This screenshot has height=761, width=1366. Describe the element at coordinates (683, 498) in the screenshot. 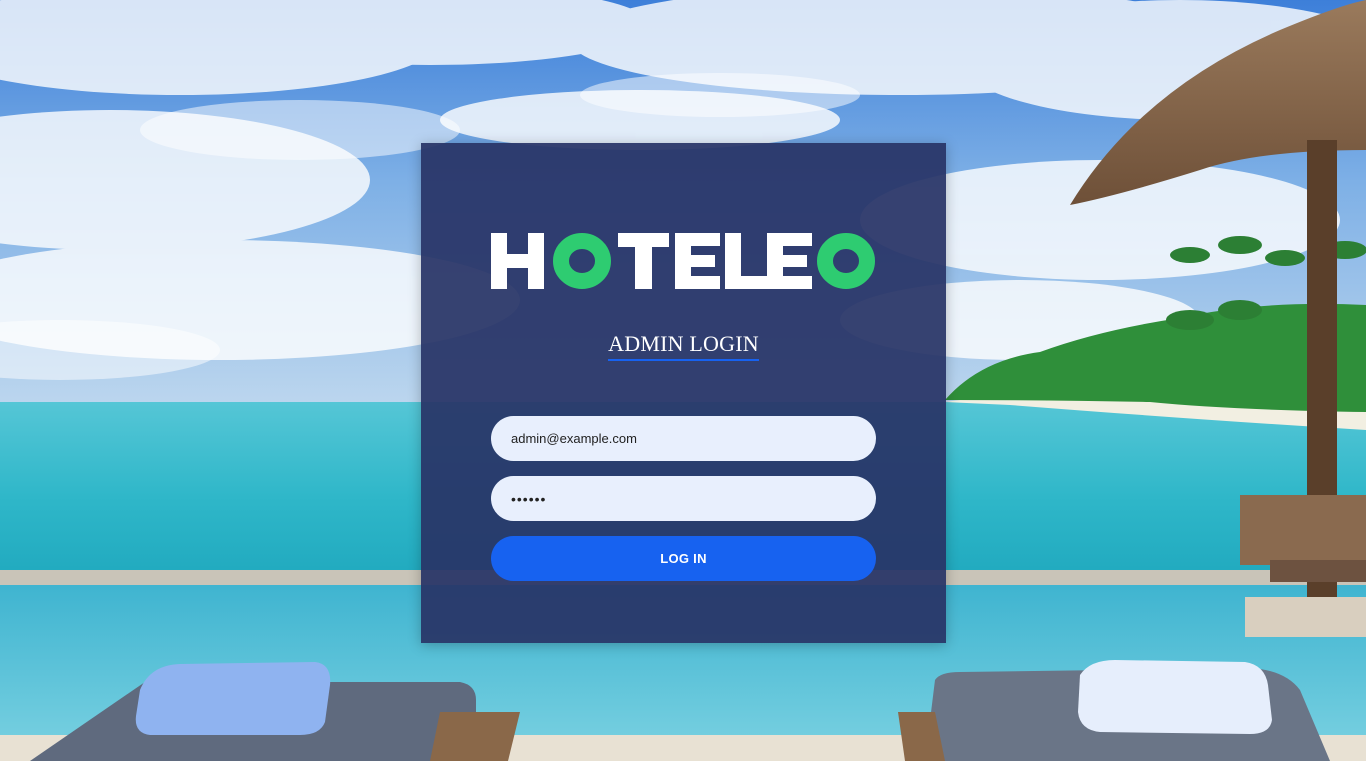

I see `password-field` at that location.